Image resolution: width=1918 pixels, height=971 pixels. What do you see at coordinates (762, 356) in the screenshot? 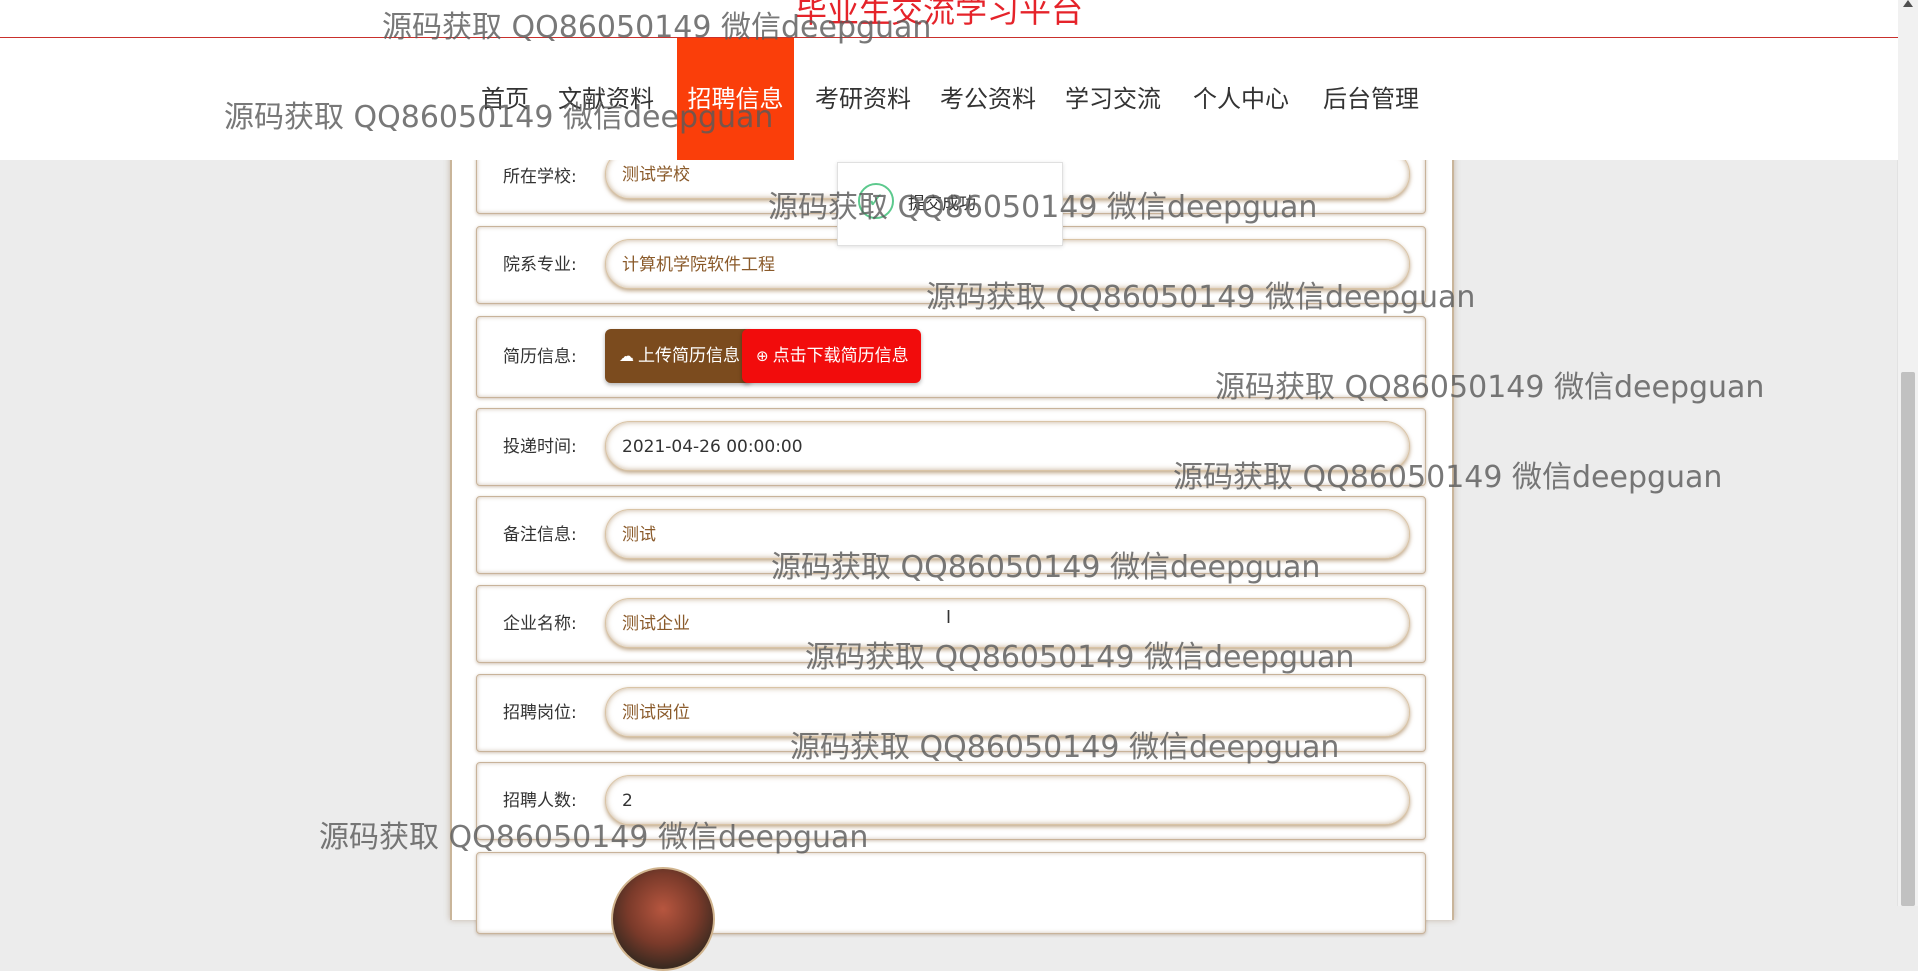
I see `download-circle-icon: ⊕` at bounding box center [762, 356].